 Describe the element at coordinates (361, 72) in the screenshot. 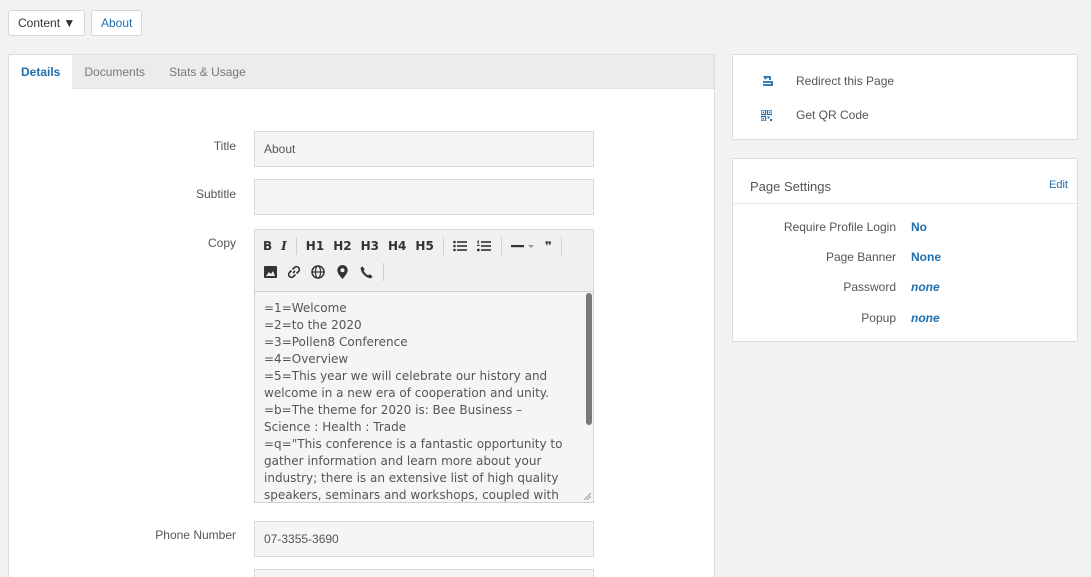

I see `tab-bar: Details Documents Stats & Usage` at that location.